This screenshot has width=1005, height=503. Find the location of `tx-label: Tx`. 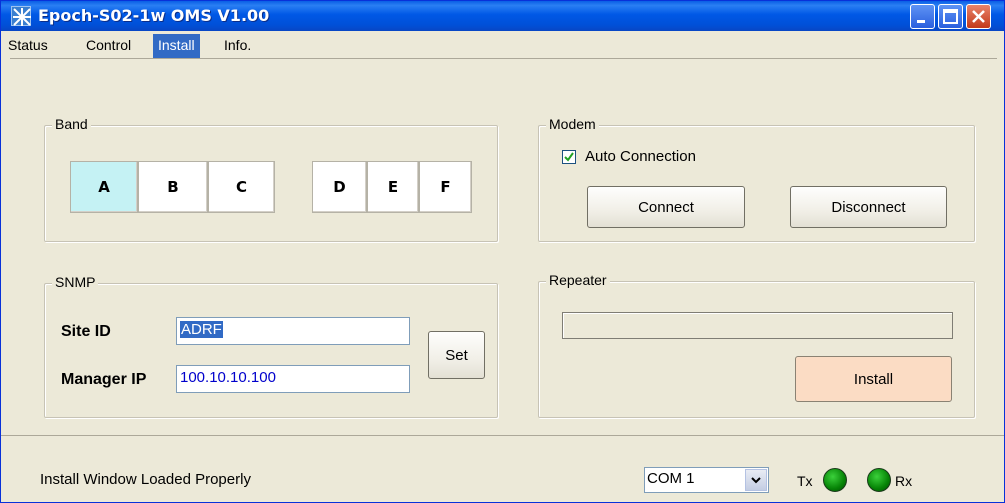

tx-label: Tx is located at coordinates (805, 481).